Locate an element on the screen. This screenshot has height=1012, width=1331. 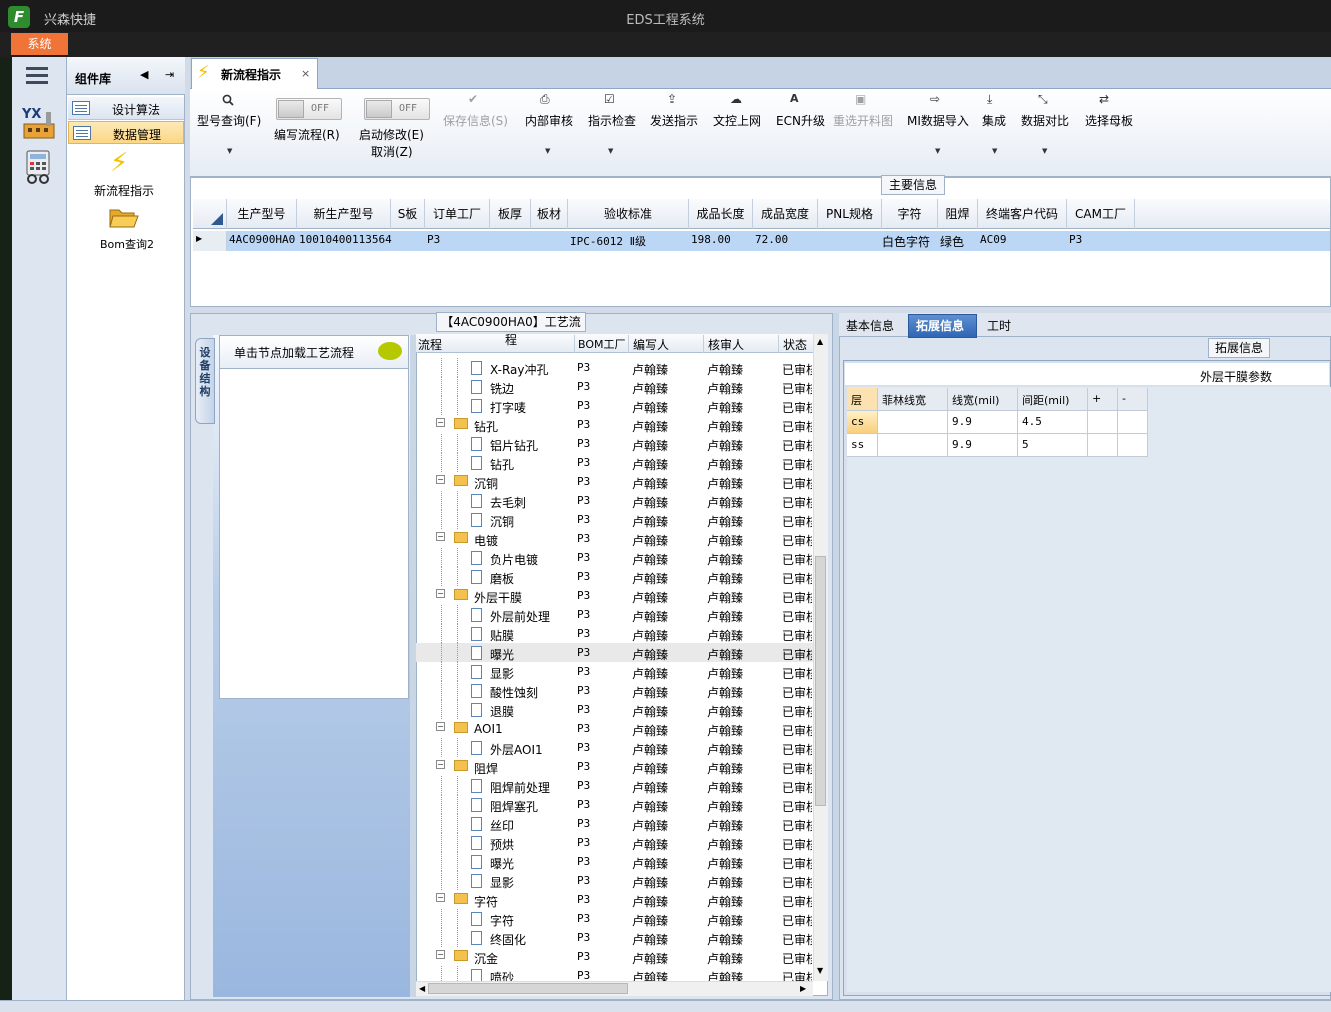
table-row: 丝印 P3 卢翰臻 卢翰臻 已审核 is located at coordinates (614, 823).